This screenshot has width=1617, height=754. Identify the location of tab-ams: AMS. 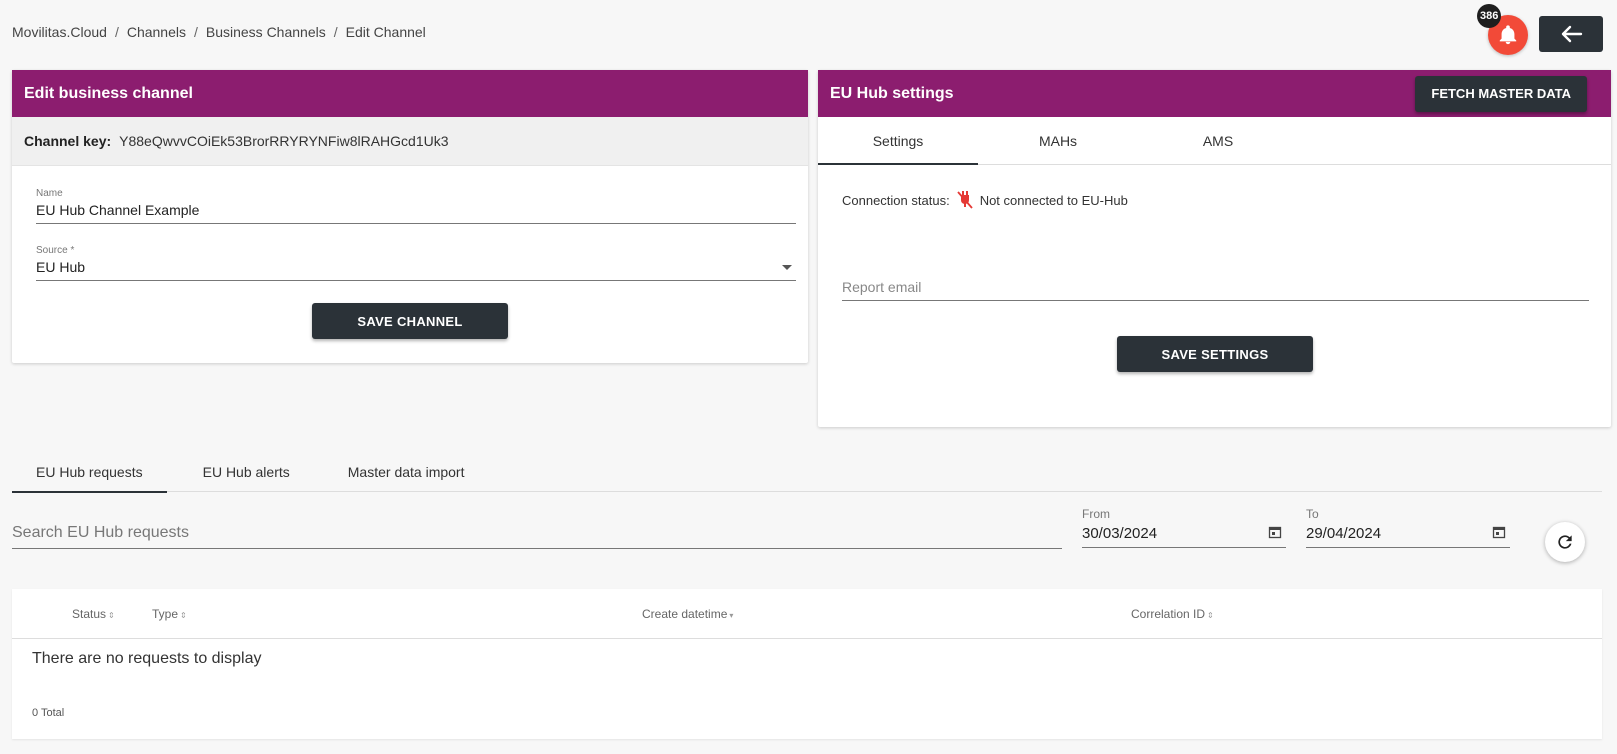
(1218, 140).